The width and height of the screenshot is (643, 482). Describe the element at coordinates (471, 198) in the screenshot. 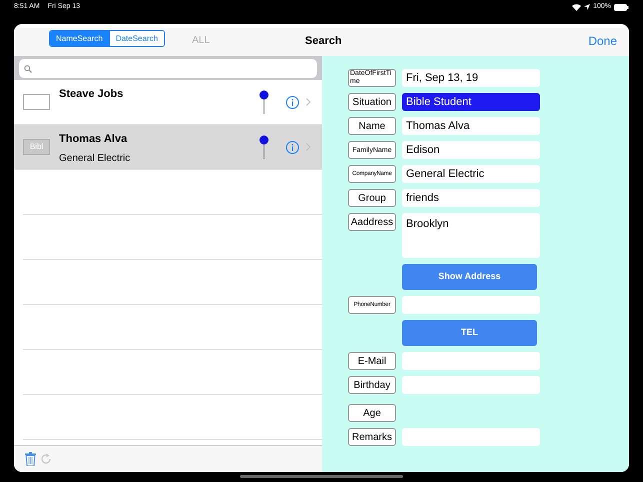

I see `text-field: friends` at that location.